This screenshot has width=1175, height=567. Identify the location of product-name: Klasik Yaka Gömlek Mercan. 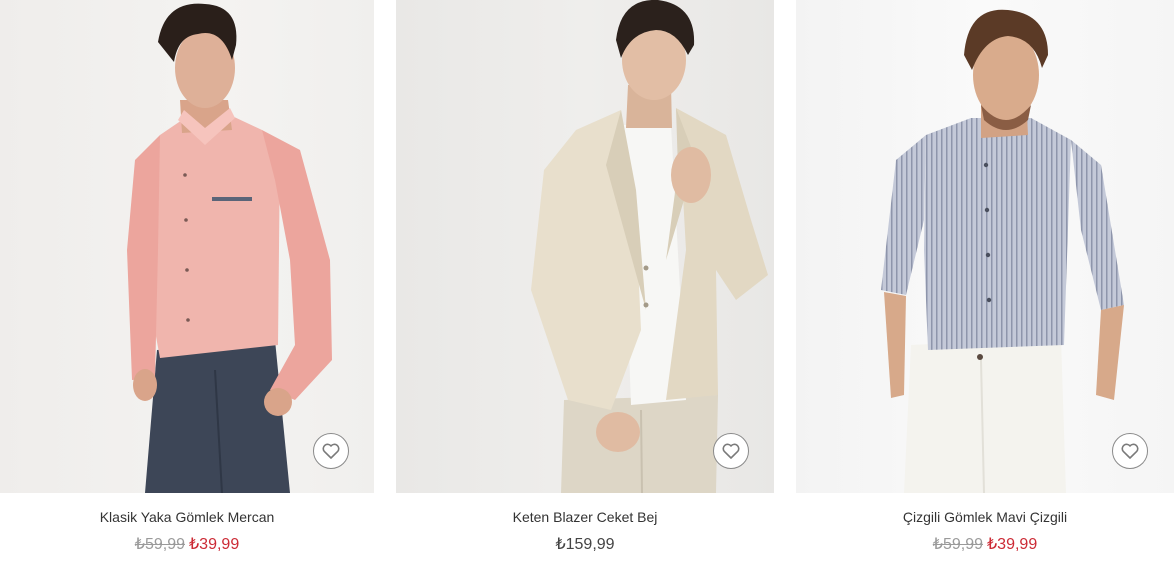
(187, 517).